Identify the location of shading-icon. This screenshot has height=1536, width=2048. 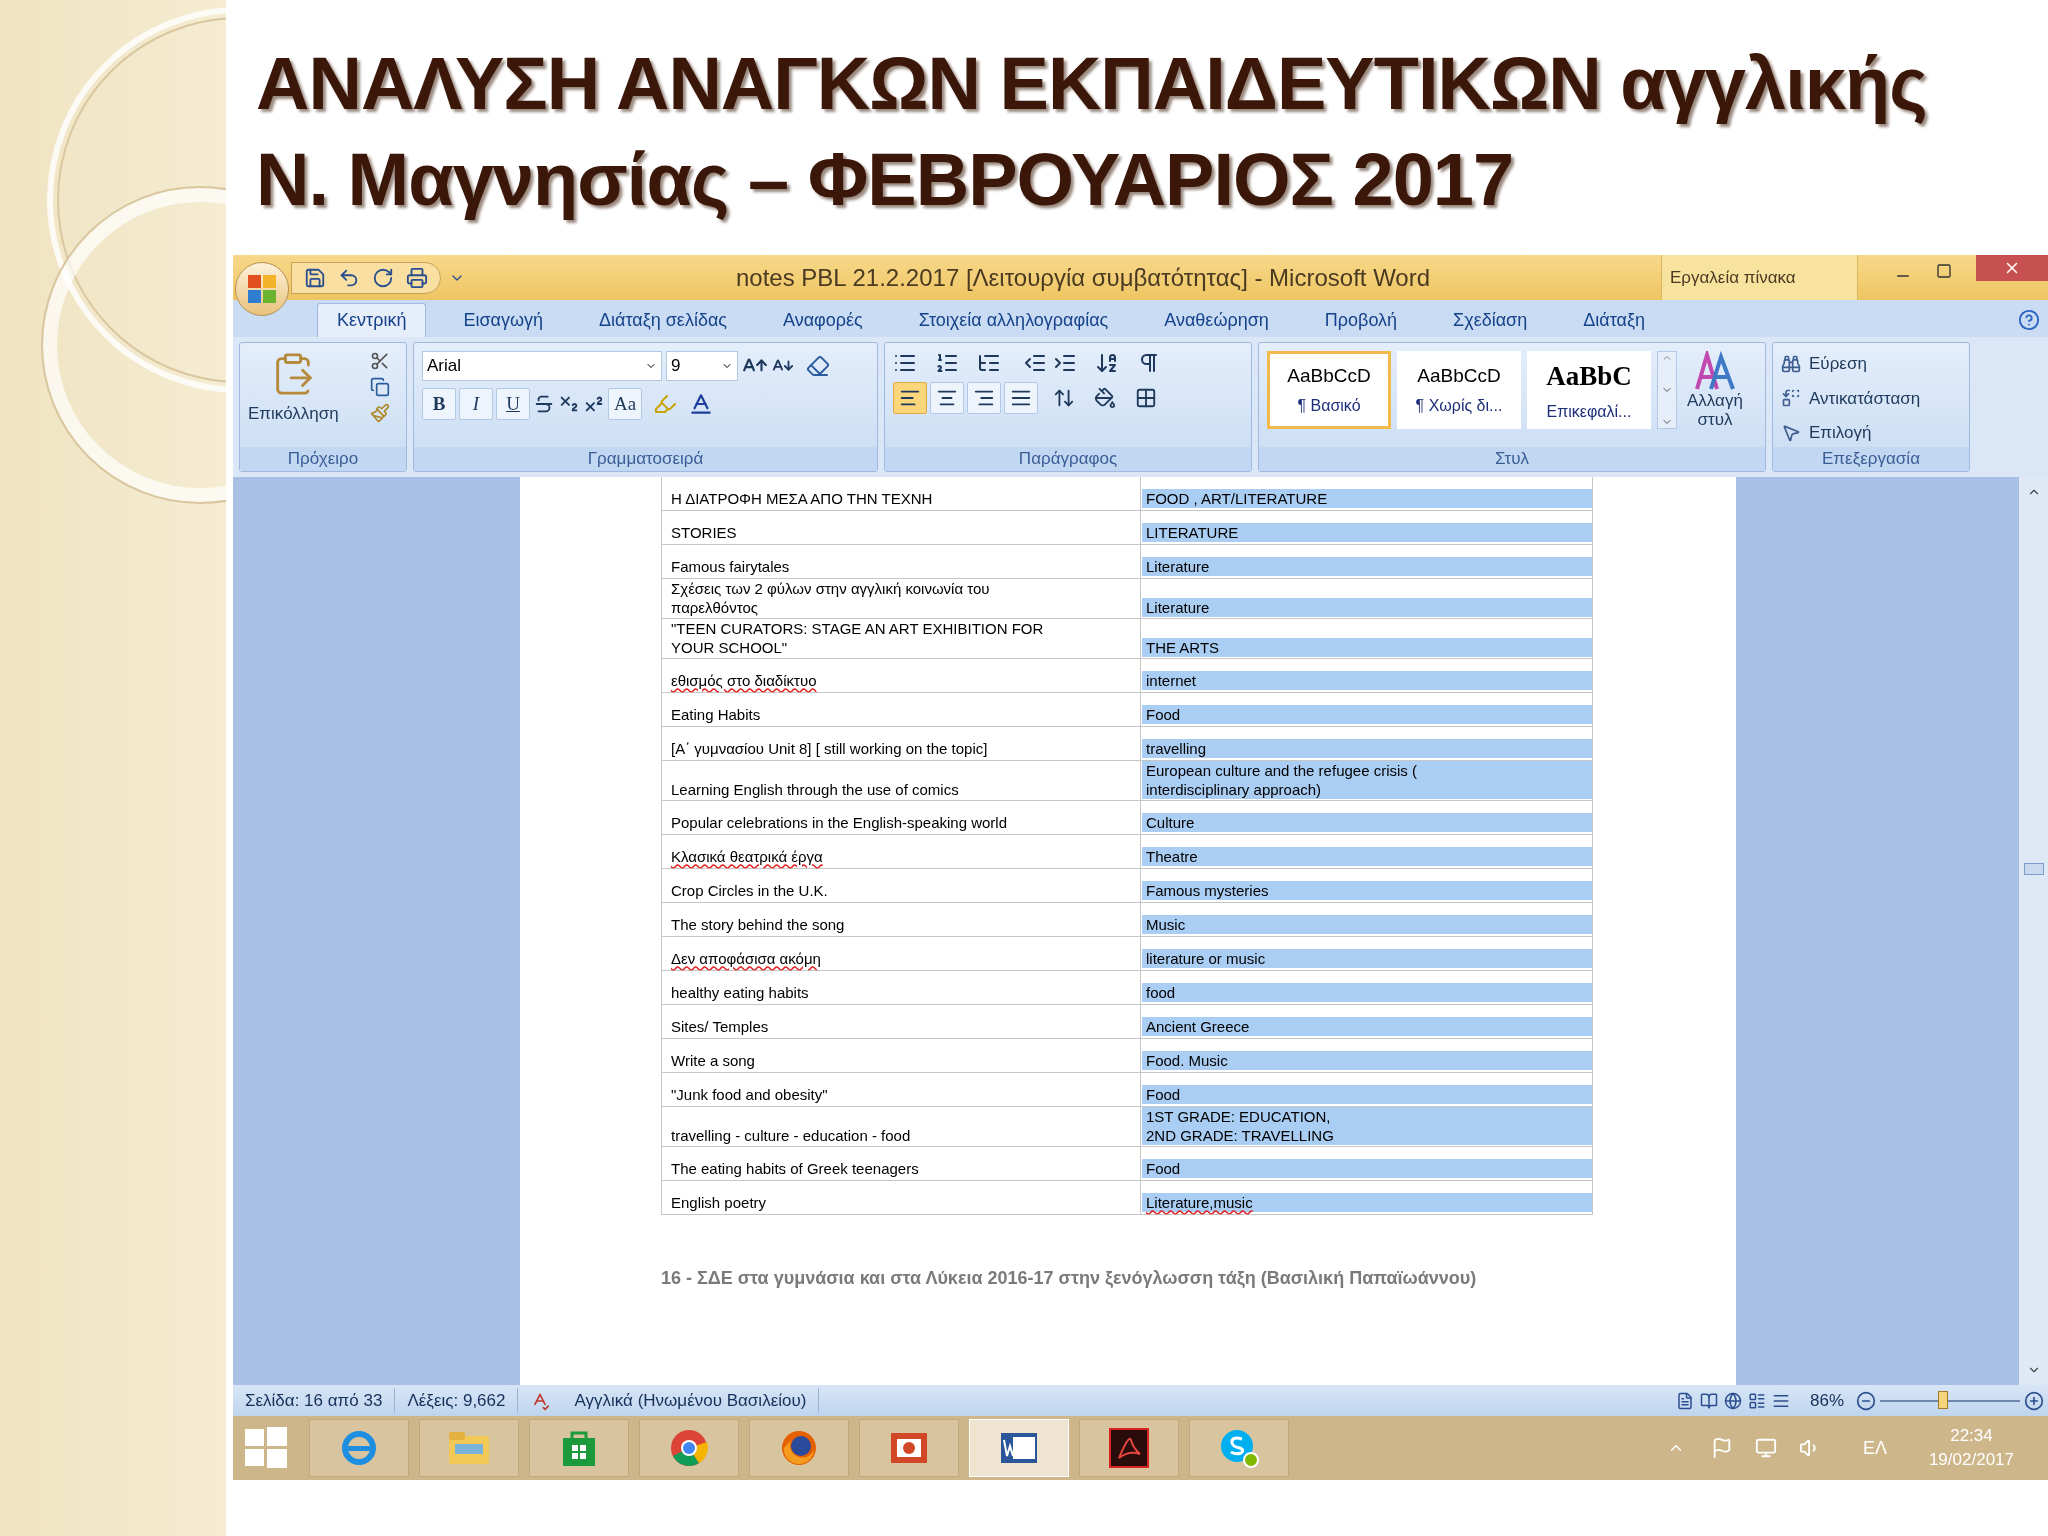
(1105, 398).